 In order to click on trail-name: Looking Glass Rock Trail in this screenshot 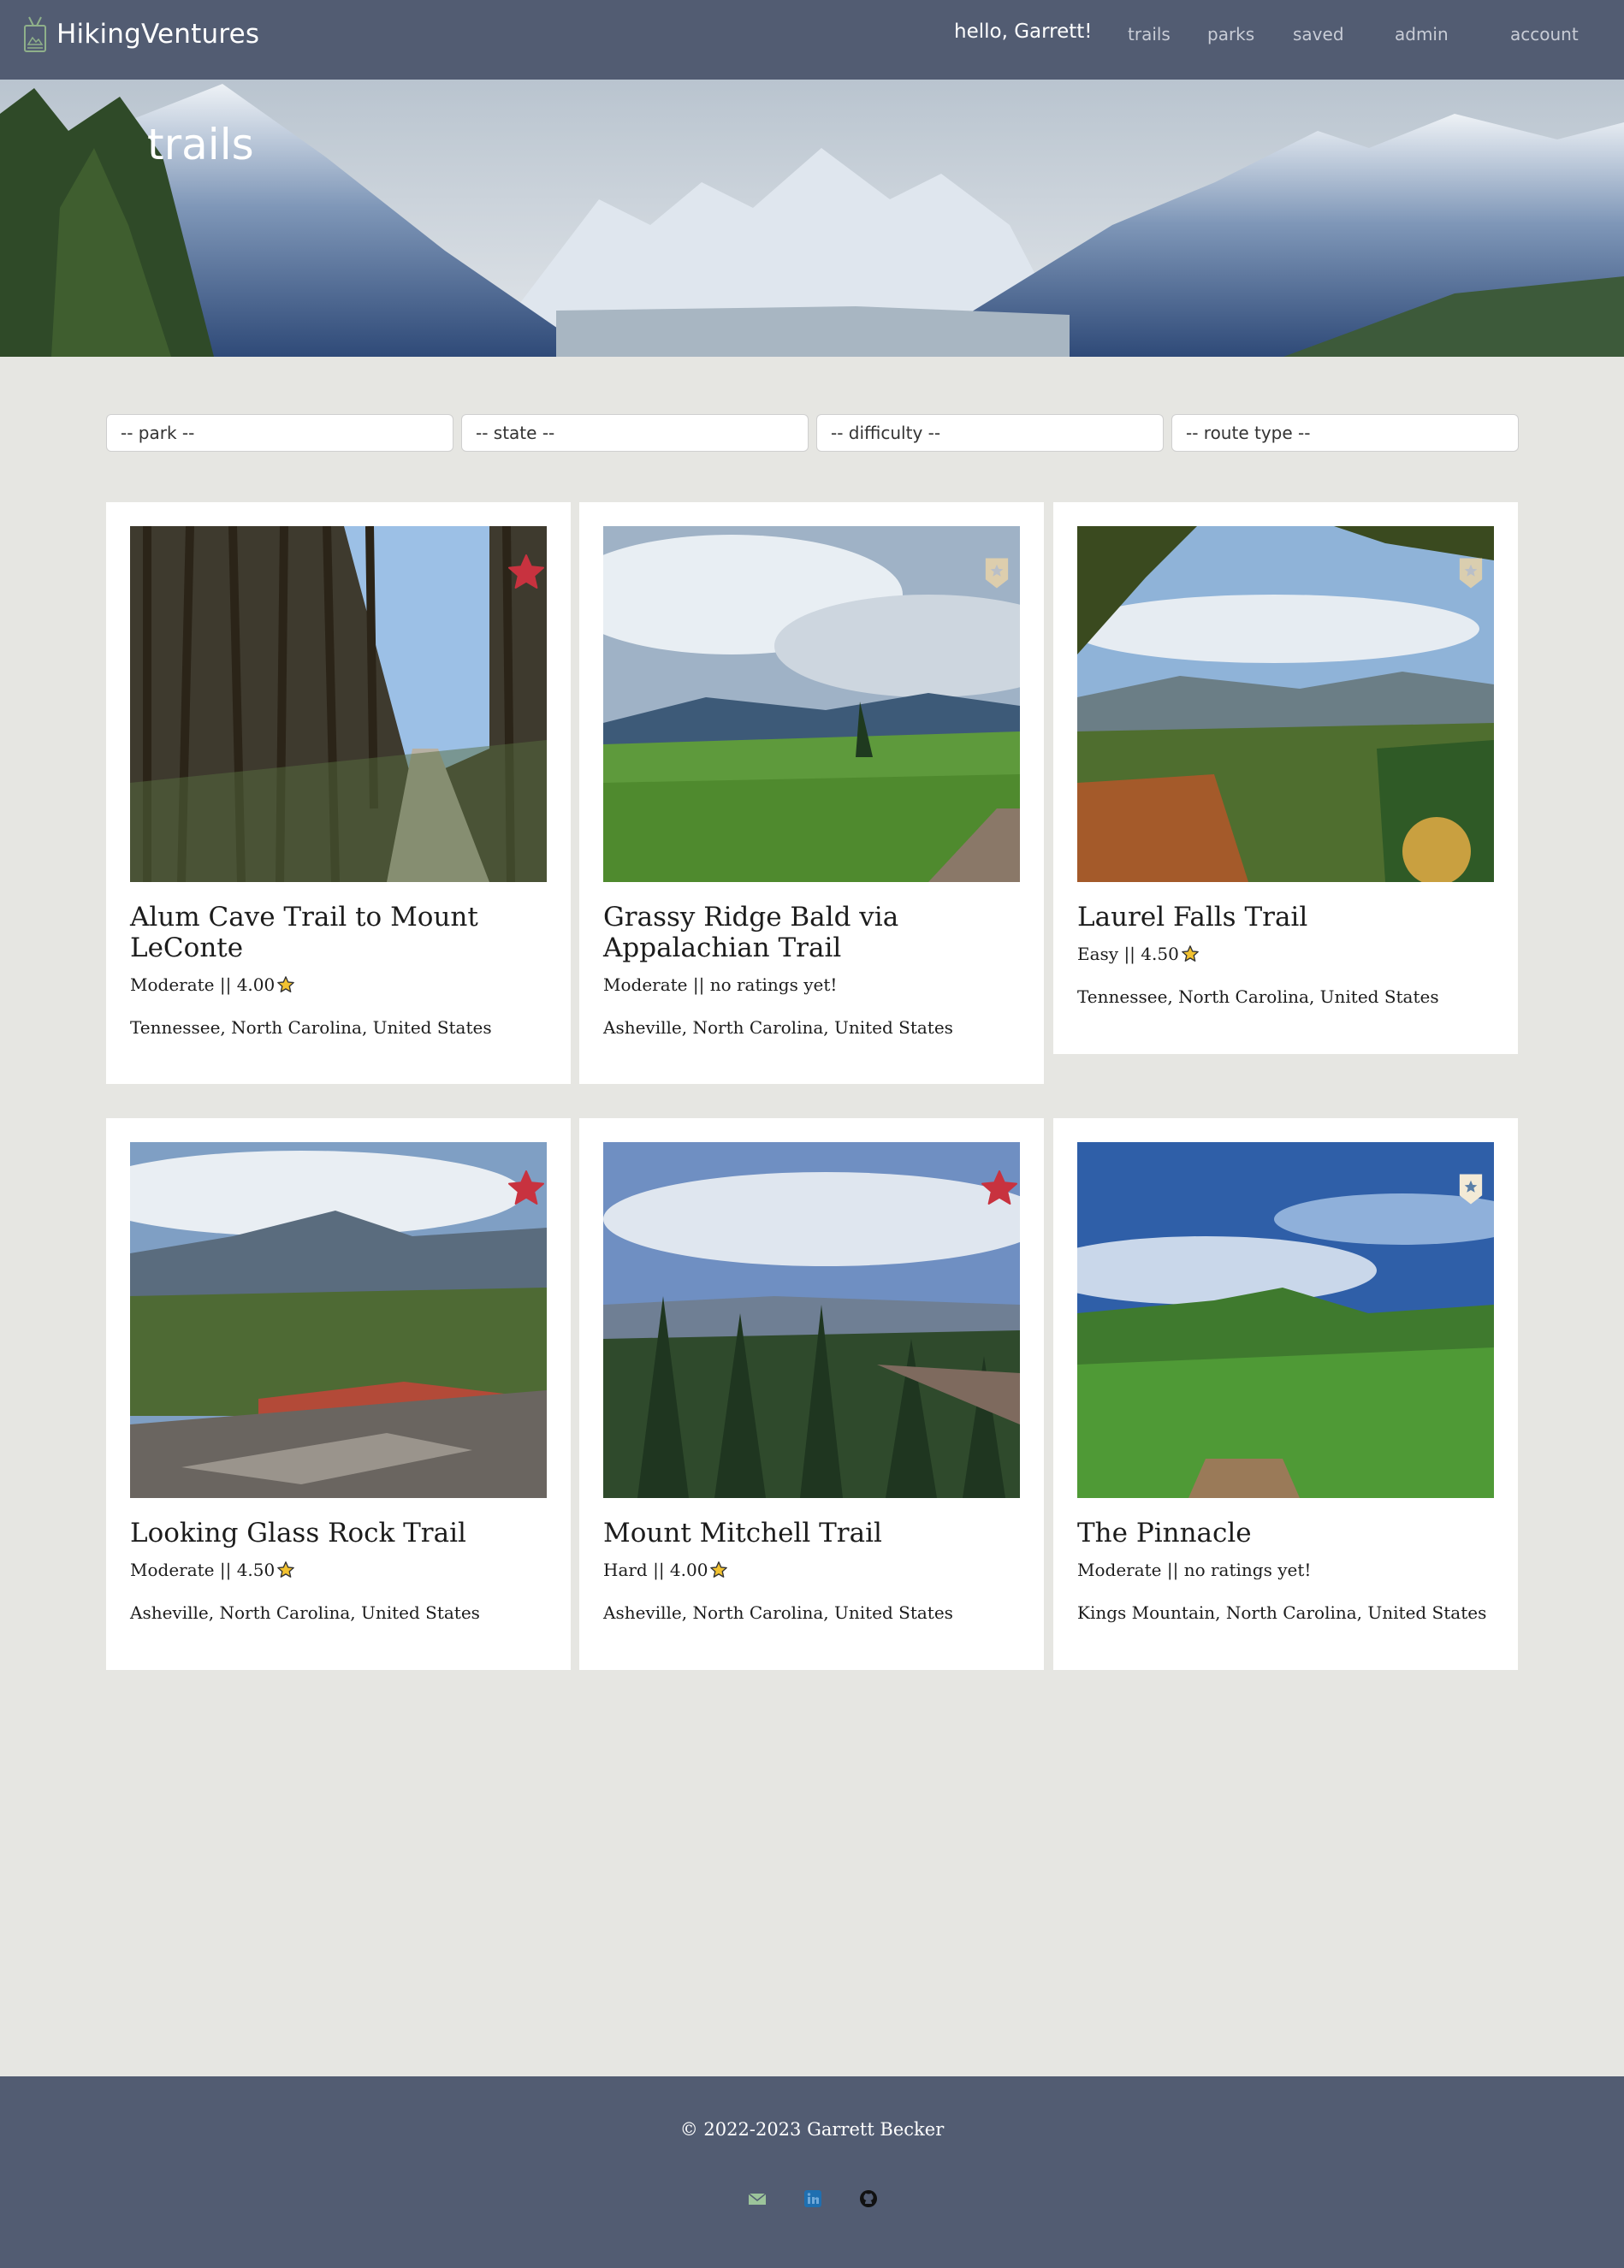, I will do `click(331, 1533)`.